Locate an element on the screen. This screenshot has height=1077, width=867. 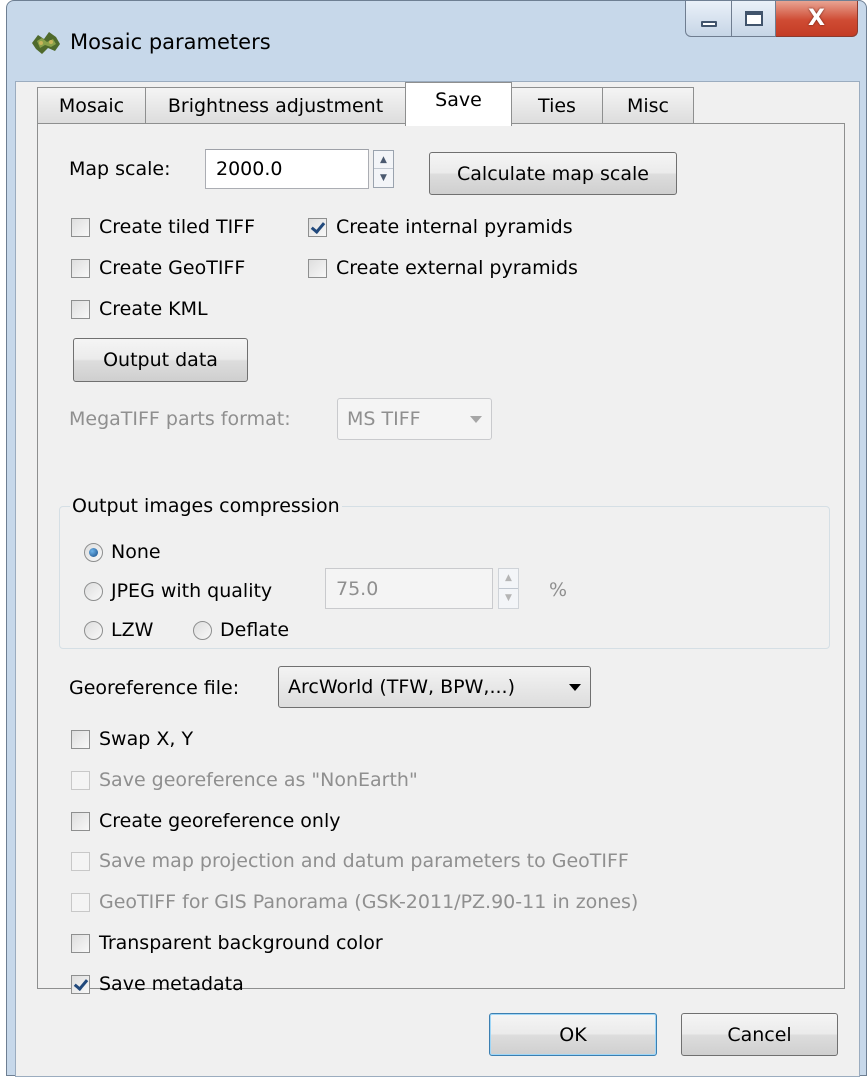
checkbox-label: Swap X, Y is located at coordinates (146, 739).